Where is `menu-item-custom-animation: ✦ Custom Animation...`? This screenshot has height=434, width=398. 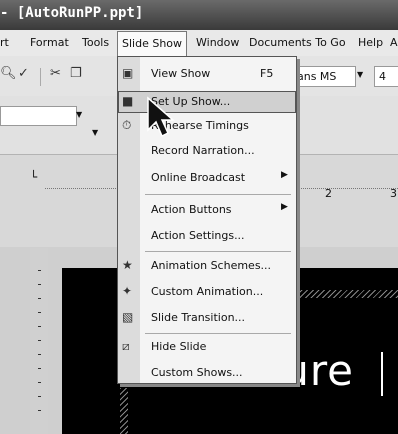 menu-item-custom-animation: ✦ Custom Animation... is located at coordinates (207, 292).